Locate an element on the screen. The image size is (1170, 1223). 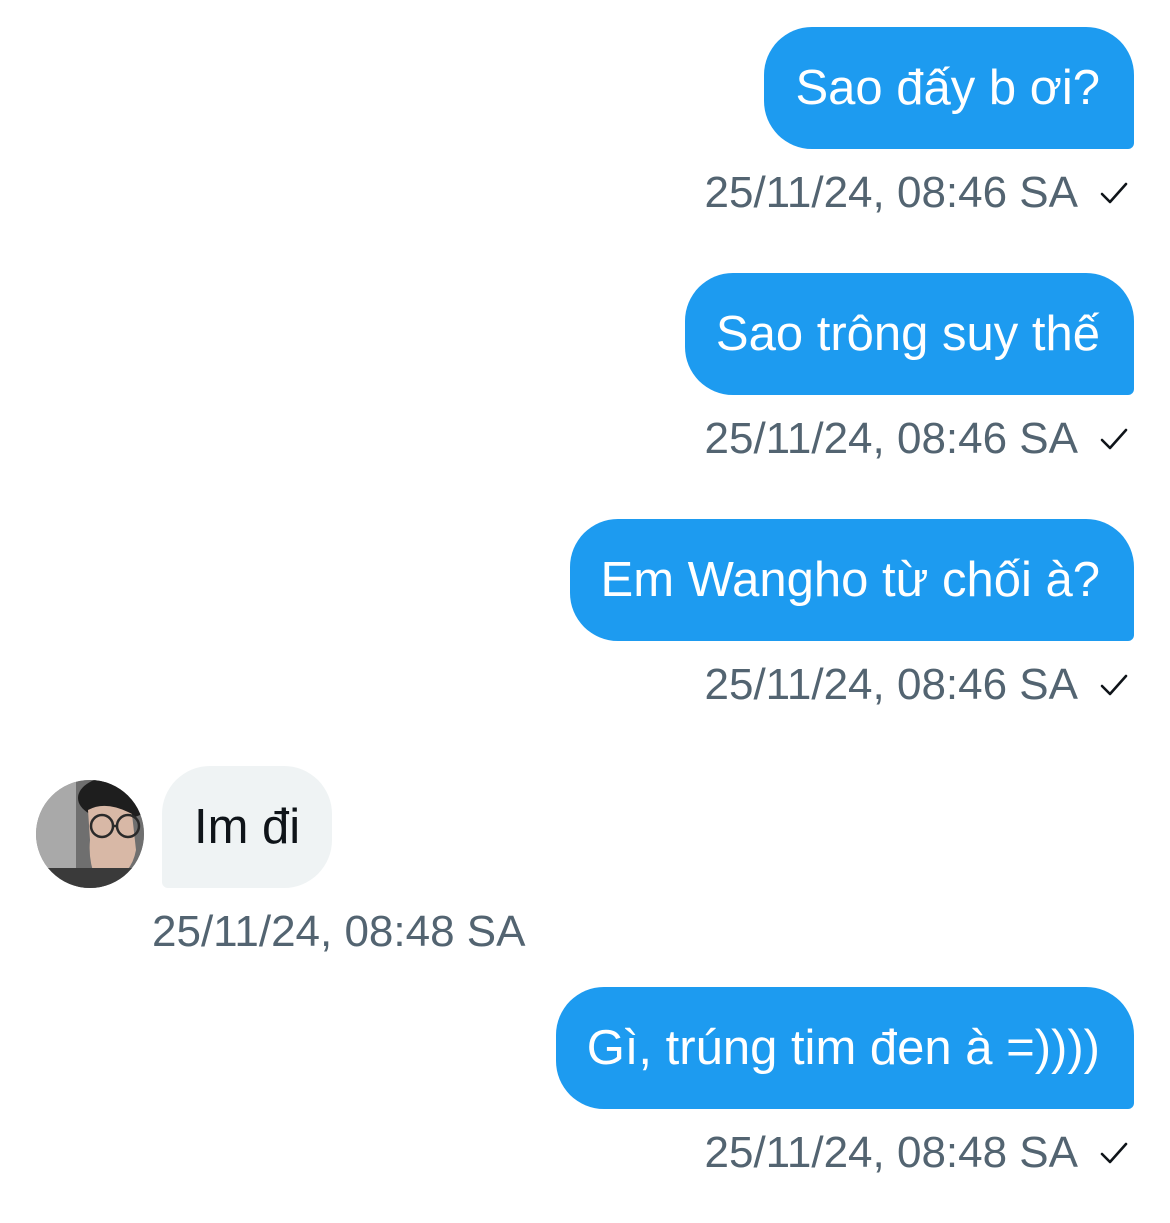
message-text: Gì, trúng tim đen à =)))) is located at coordinates (843, 1048).